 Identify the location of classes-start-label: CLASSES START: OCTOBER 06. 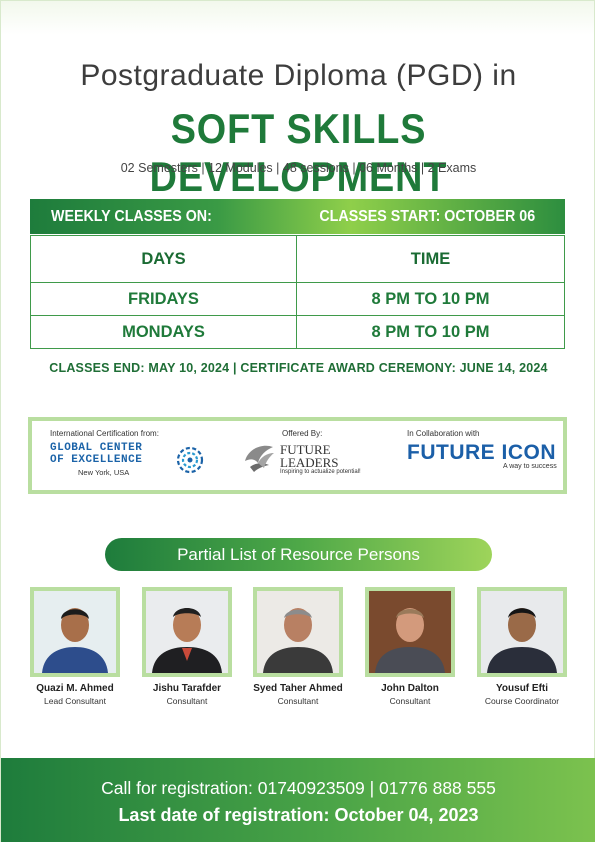
(427, 216).